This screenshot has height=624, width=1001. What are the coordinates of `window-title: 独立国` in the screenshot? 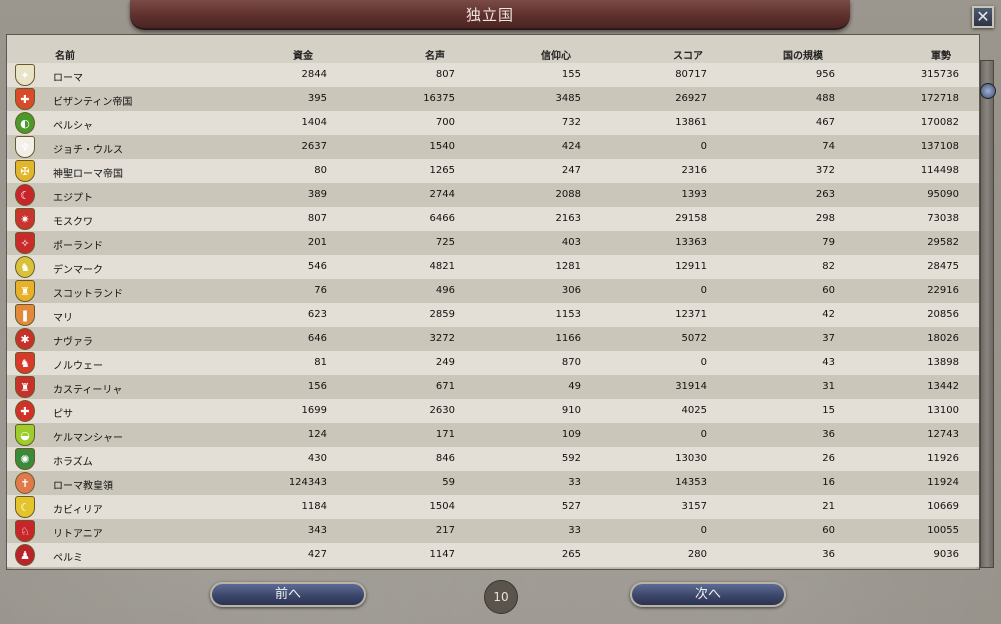 It's located at (489, 15).